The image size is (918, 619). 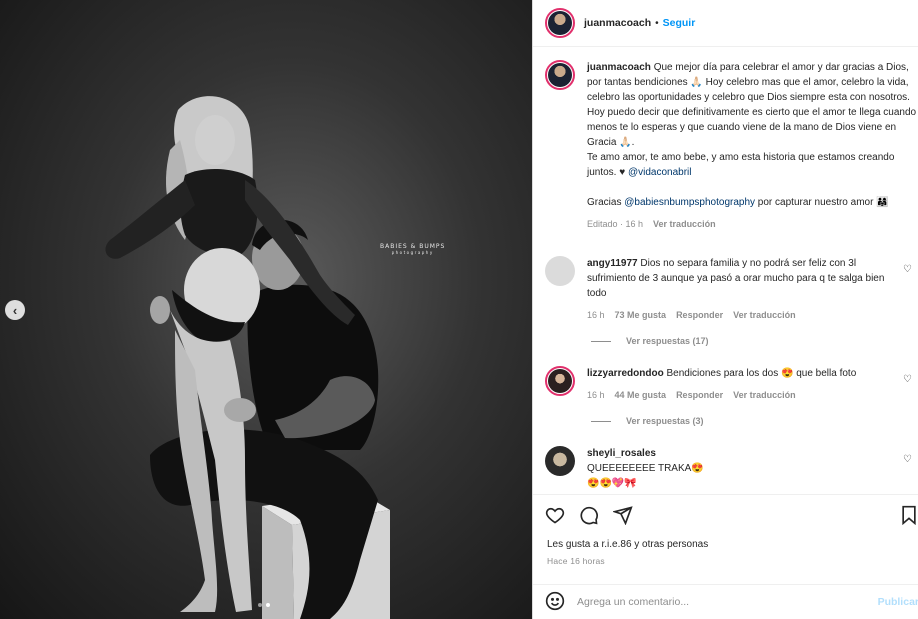 I want to click on likes-summary: Les gusta a r.i.e.86 y otras personas, so click(x=627, y=544).